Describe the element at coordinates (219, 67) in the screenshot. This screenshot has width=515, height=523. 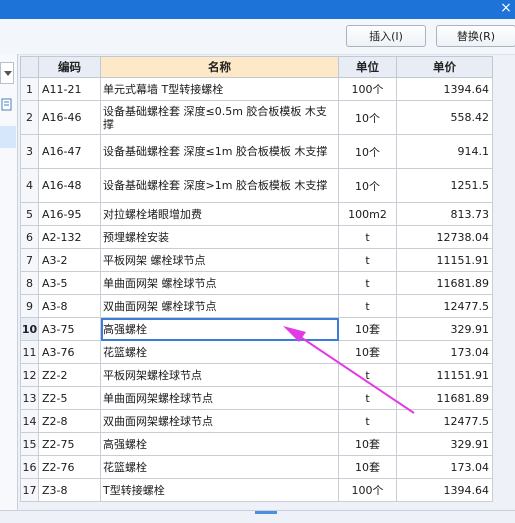
I see `column-header-name: 名称` at that location.